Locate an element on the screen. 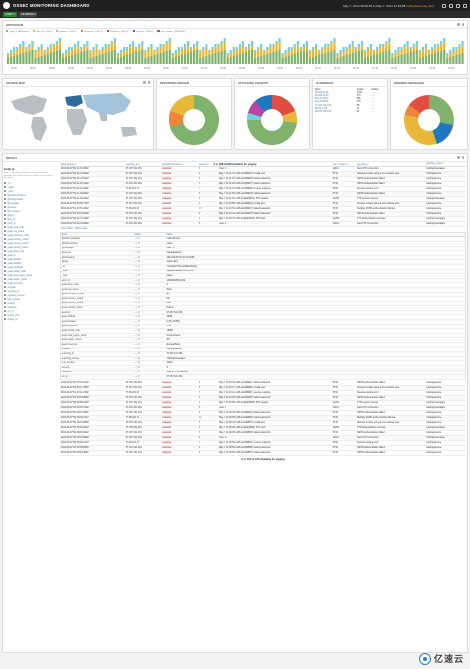 The image size is (470, 669). world-map is located at coordinates (78, 118).